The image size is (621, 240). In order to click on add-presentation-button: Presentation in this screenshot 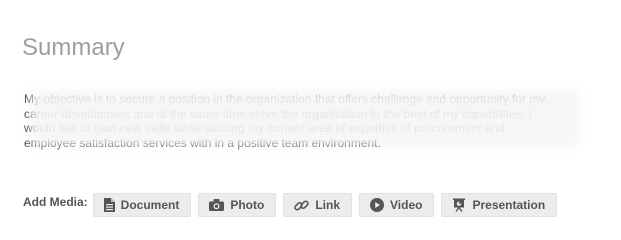, I will do `click(499, 205)`.